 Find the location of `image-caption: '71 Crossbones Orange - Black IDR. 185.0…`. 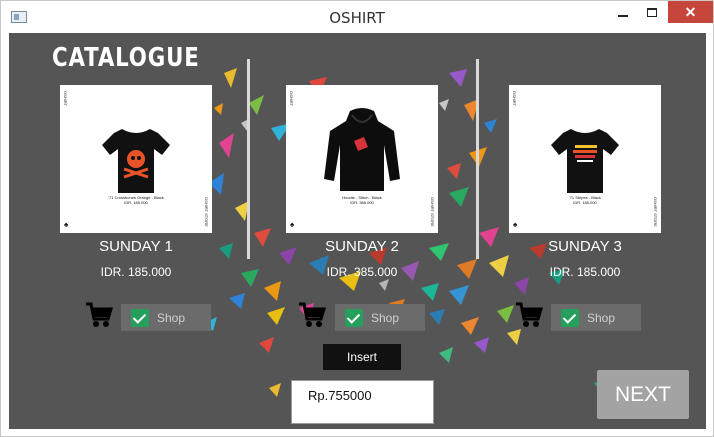

image-caption: '71 Crossbones Orange - Black IDR. 185.0… is located at coordinates (136, 200).